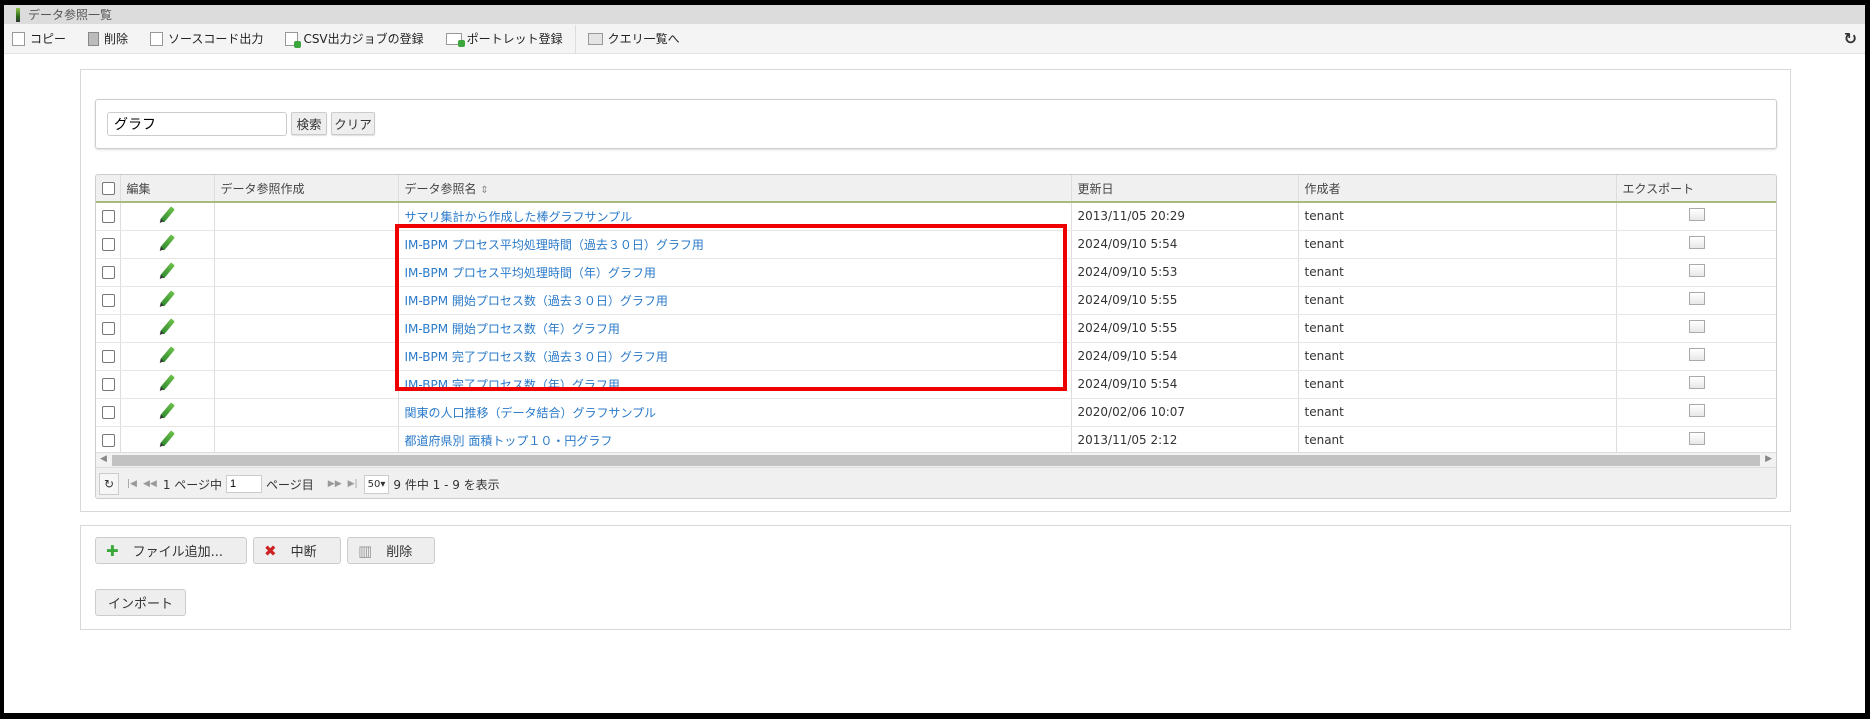 The width and height of the screenshot is (1870, 719). I want to click on scroll-right-icon: ▶, so click(1768, 459).